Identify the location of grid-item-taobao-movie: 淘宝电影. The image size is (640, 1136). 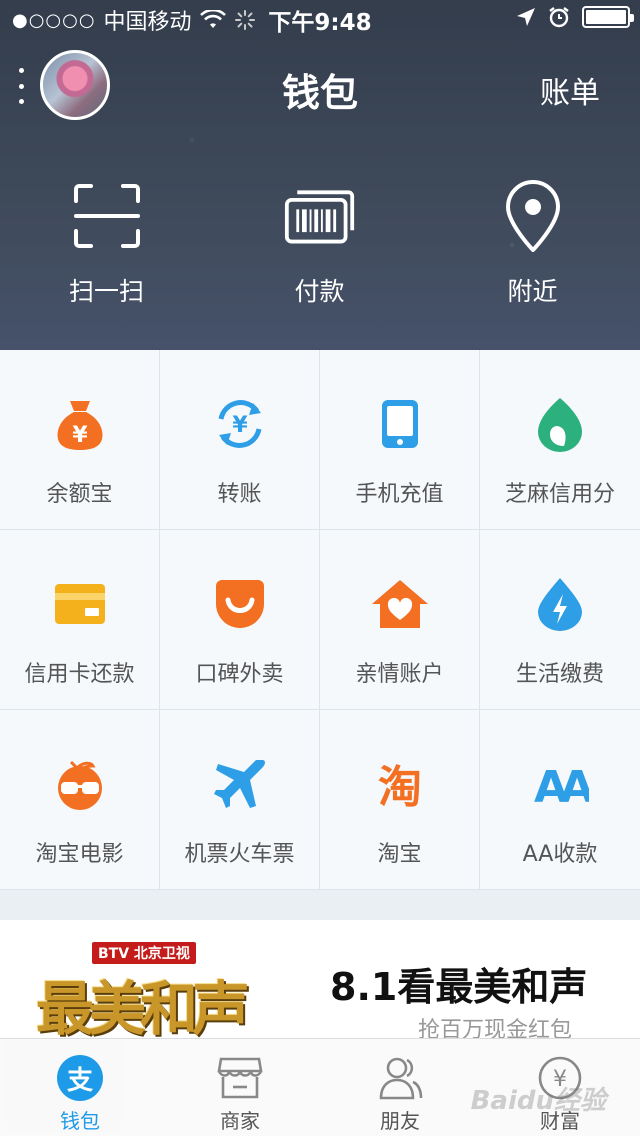
(80, 800).